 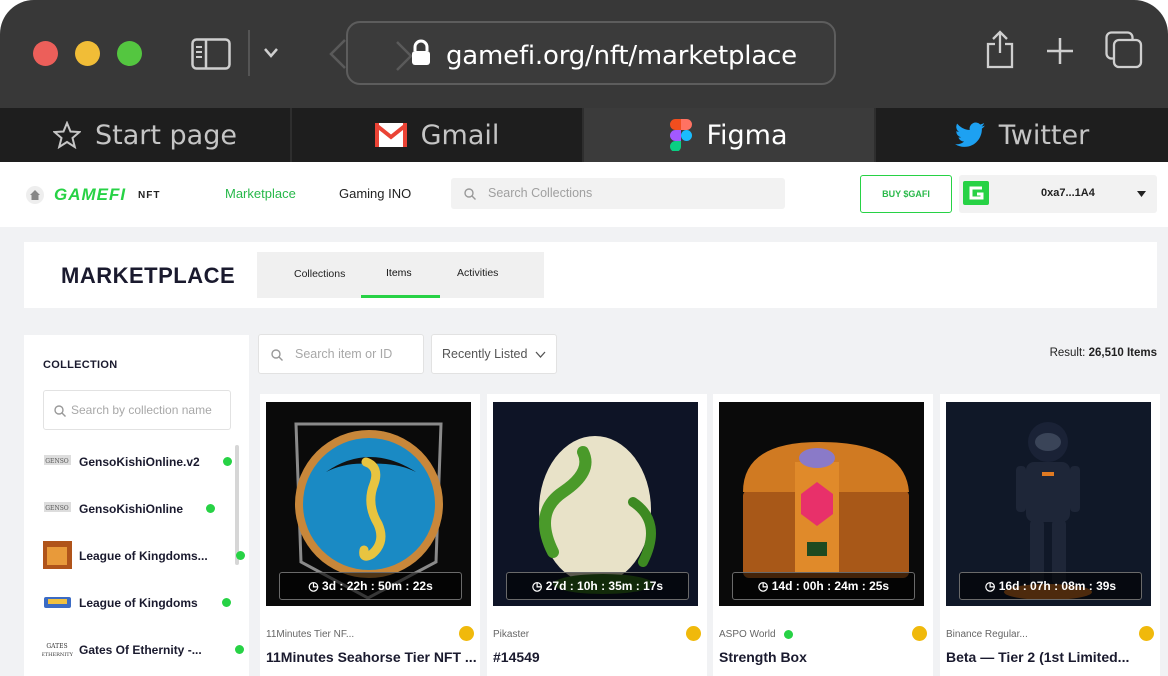 What do you see at coordinates (87, 53) in the screenshot?
I see `minimize-window-button` at bounding box center [87, 53].